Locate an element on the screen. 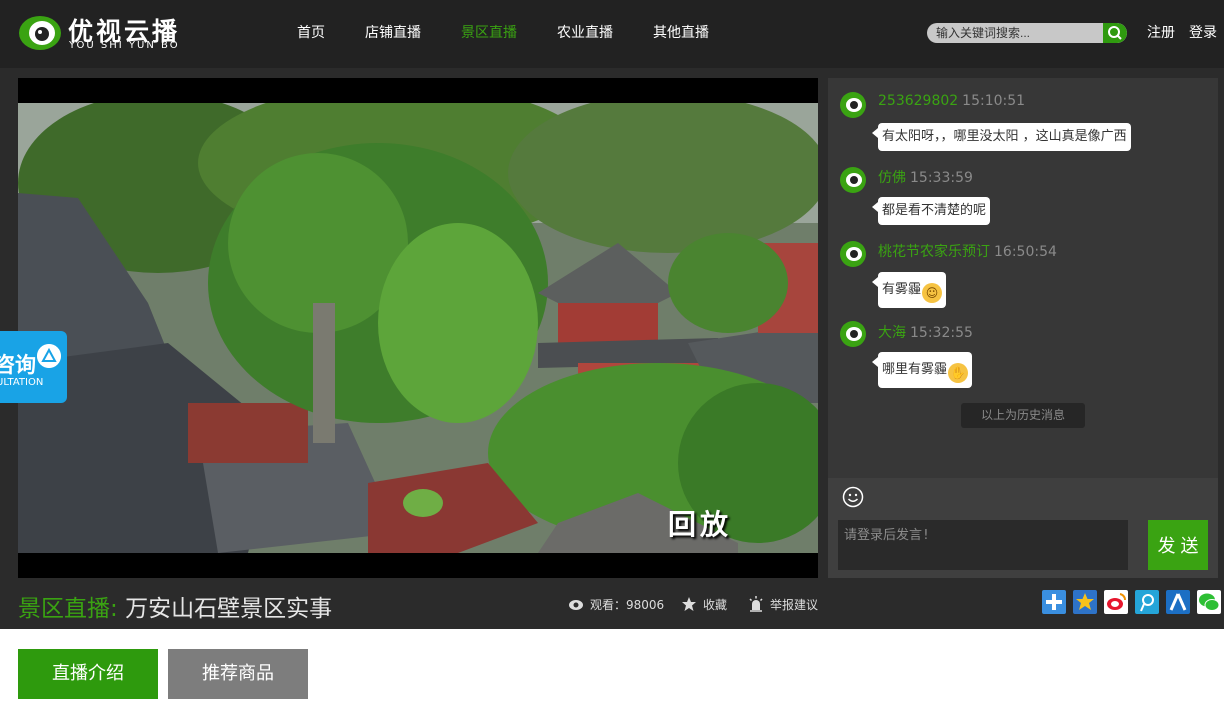  star-icon is located at coordinates (689, 604).